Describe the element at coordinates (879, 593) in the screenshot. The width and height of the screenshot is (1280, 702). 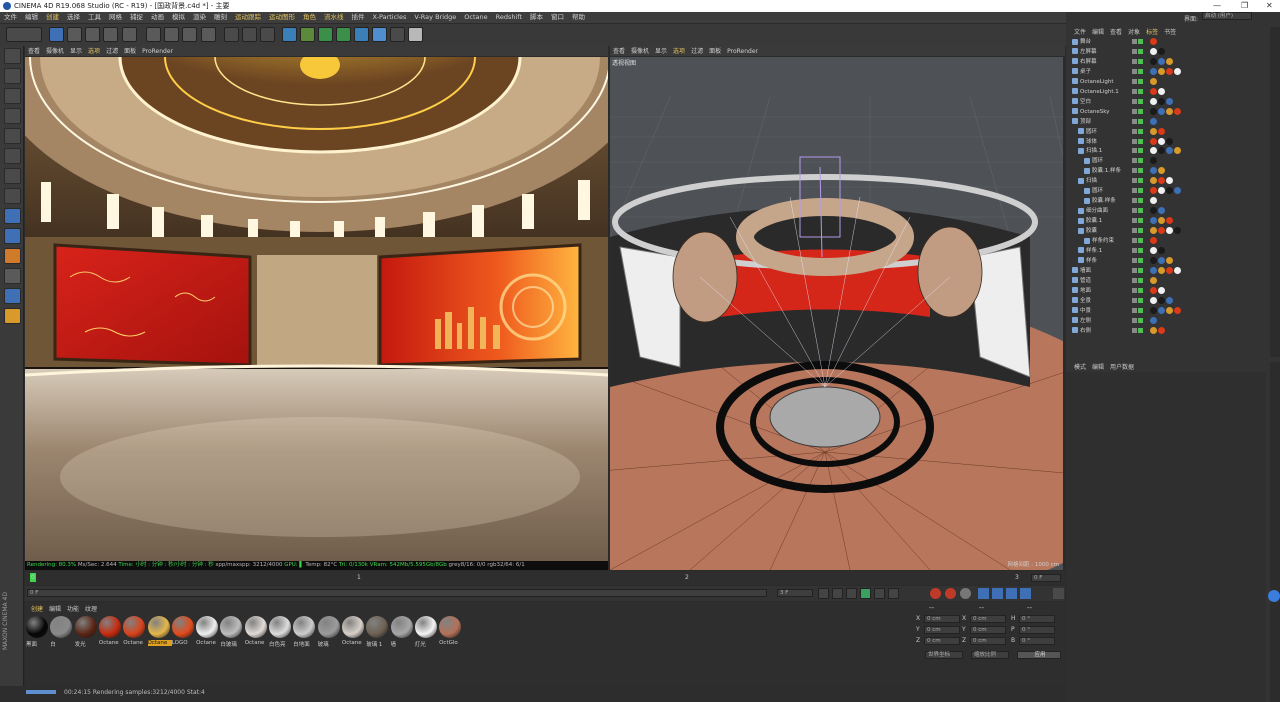
I see `next-frame-button` at that location.